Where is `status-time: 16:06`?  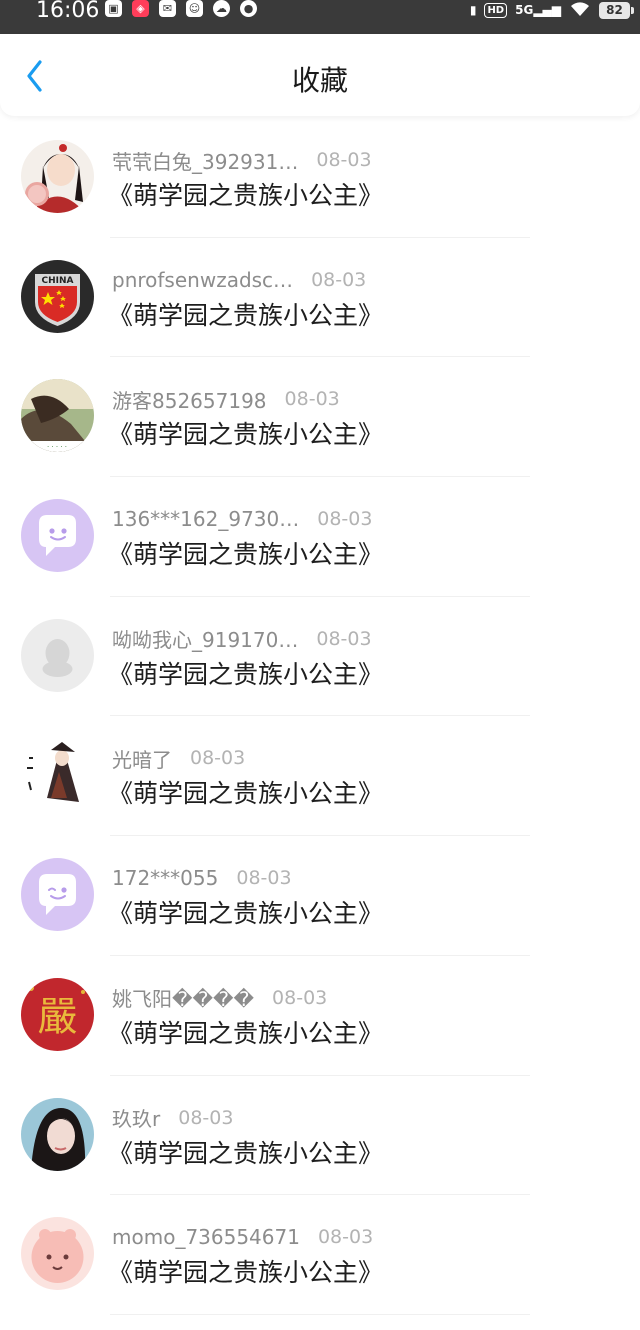
status-time: 16:06 is located at coordinates (68, 11).